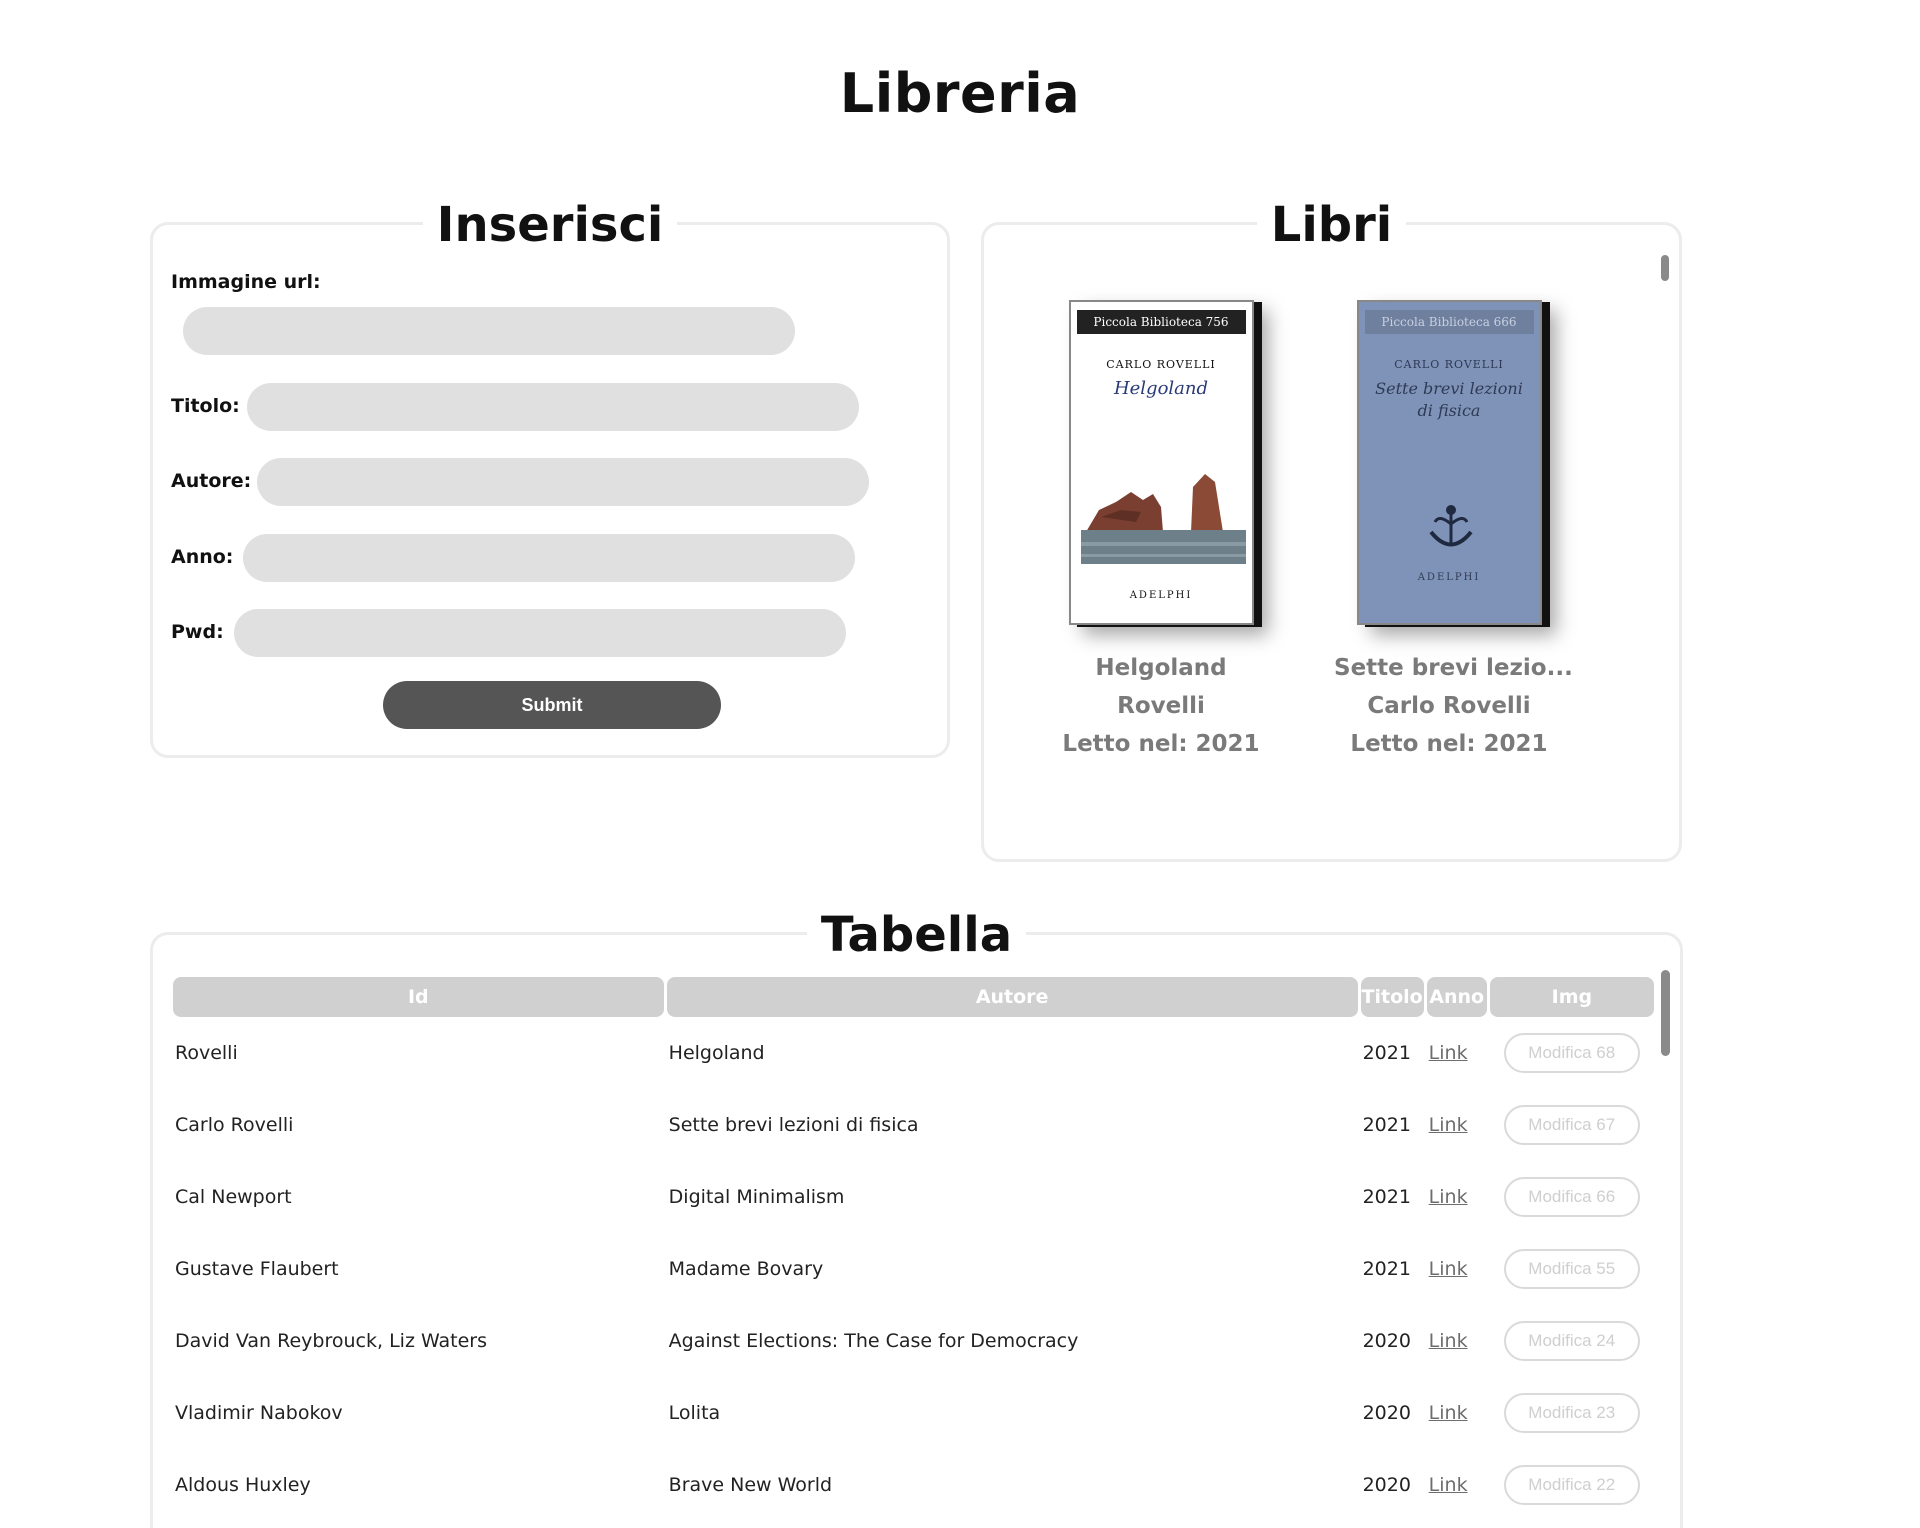 The height and width of the screenshot is (1528, 1920). Describe the element at coordinates (1571, 1269) in the screenshot. I see `edit-button: Modifica 55` at that location.